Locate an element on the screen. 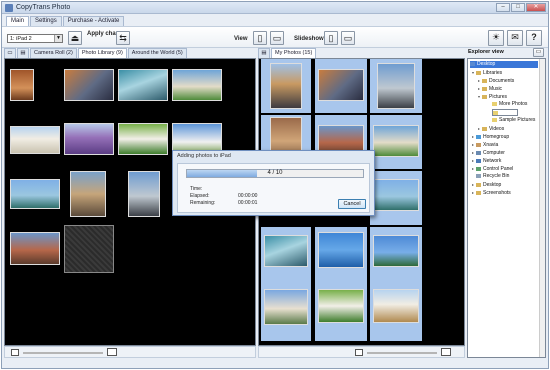 This screenshot has height=370, width=550. remaining-value: 00:00:01 is located at coordinates (248, 203).